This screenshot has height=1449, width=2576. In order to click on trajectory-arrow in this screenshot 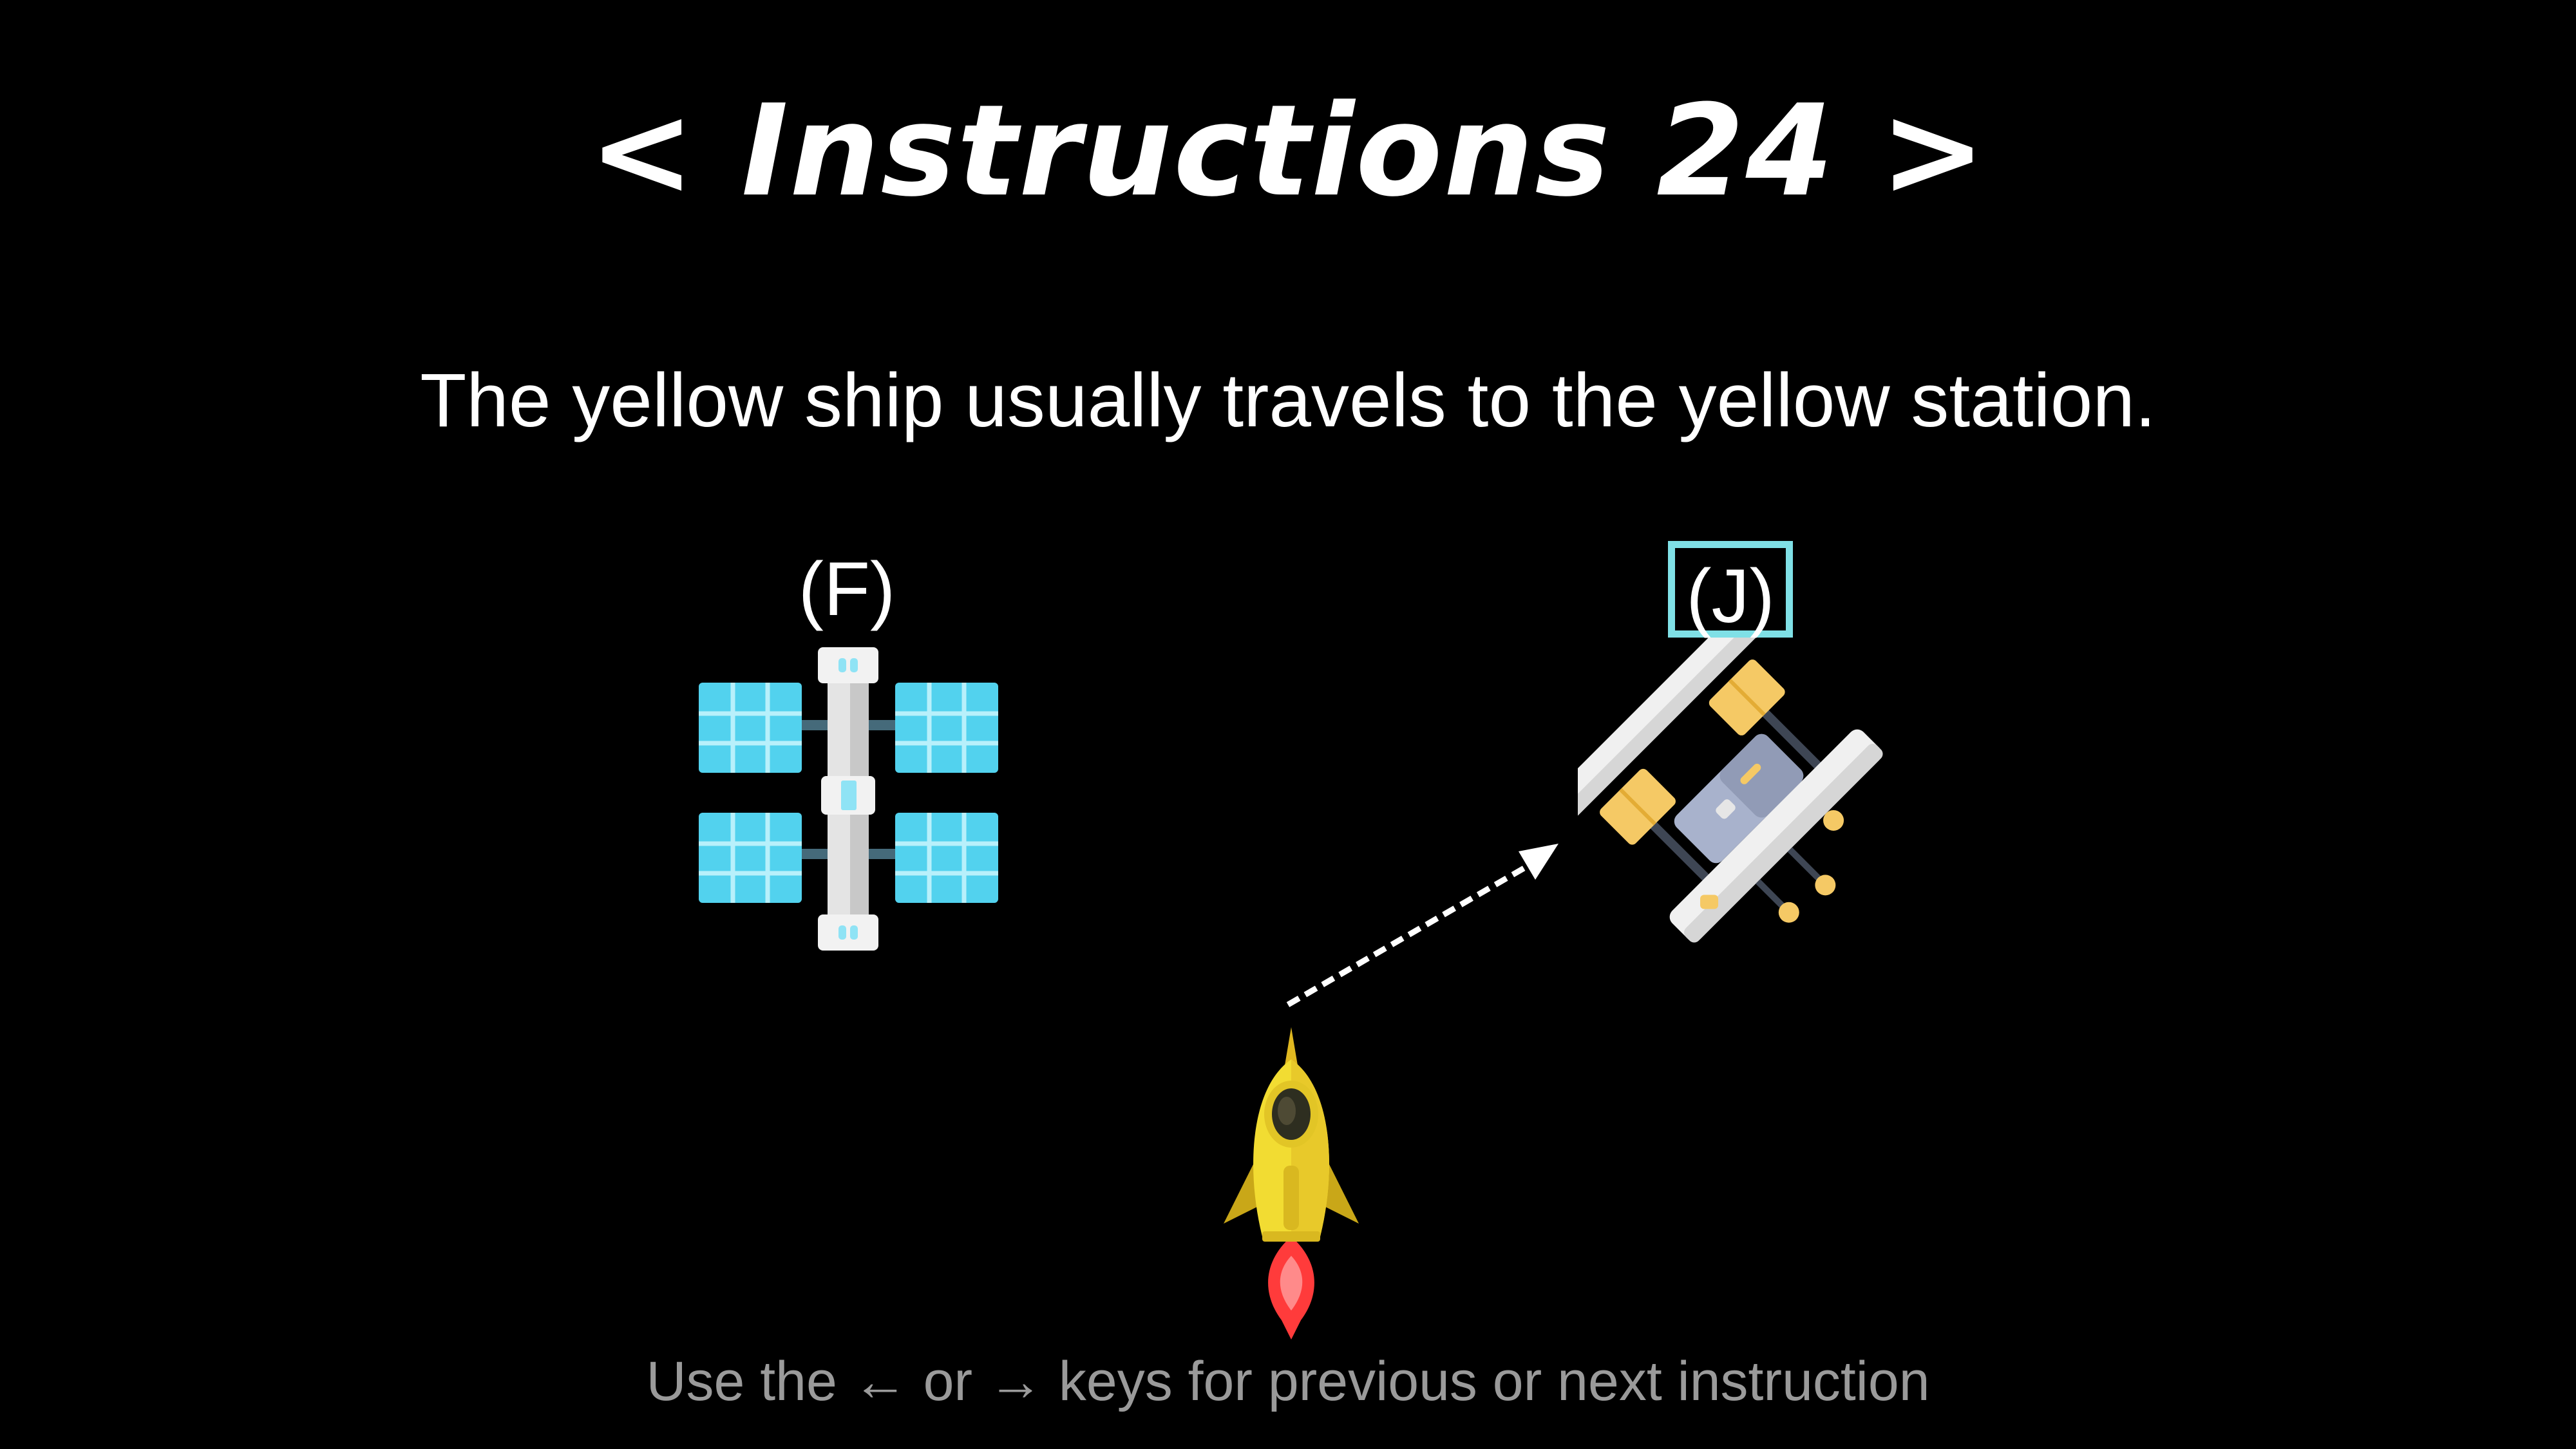, I will do `click(1422, 925)`.